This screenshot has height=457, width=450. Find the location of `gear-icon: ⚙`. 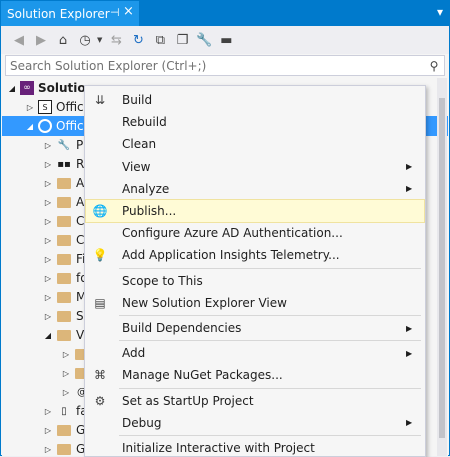

gear-icon: ⚙ is located at coordinates (100, 400).